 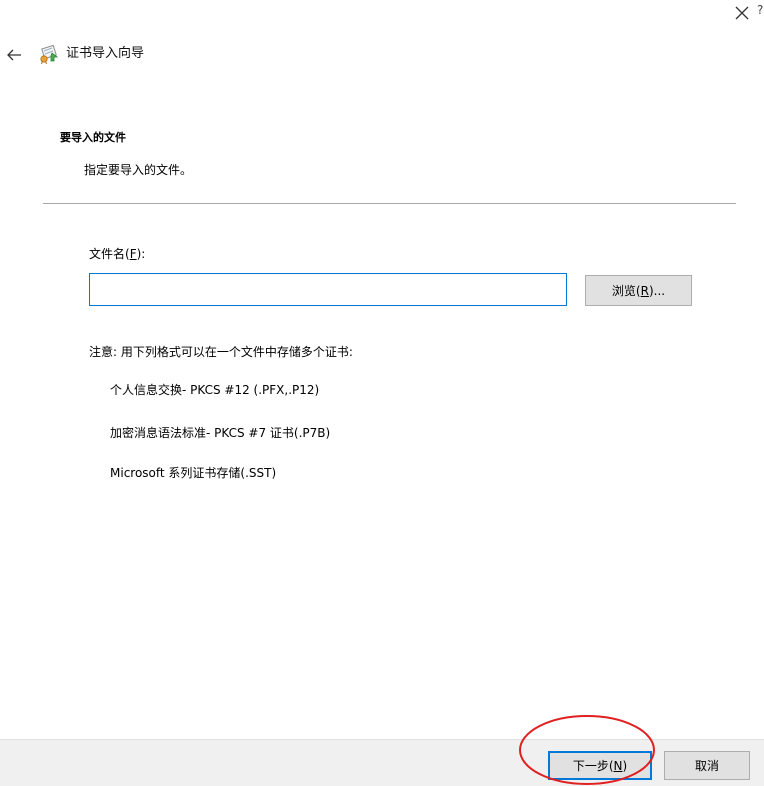 What do you see at coordinates (625, 765) in the screenshot?
I see `next-label-suffix: )` at bounding box center [625, 765].